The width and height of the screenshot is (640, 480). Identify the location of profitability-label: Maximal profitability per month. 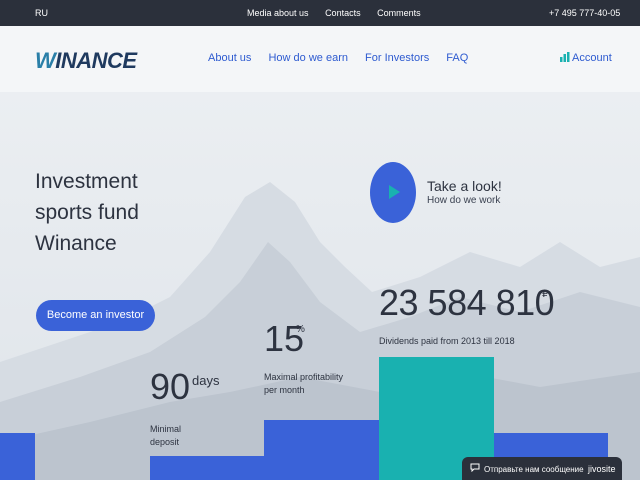
(304, 383).